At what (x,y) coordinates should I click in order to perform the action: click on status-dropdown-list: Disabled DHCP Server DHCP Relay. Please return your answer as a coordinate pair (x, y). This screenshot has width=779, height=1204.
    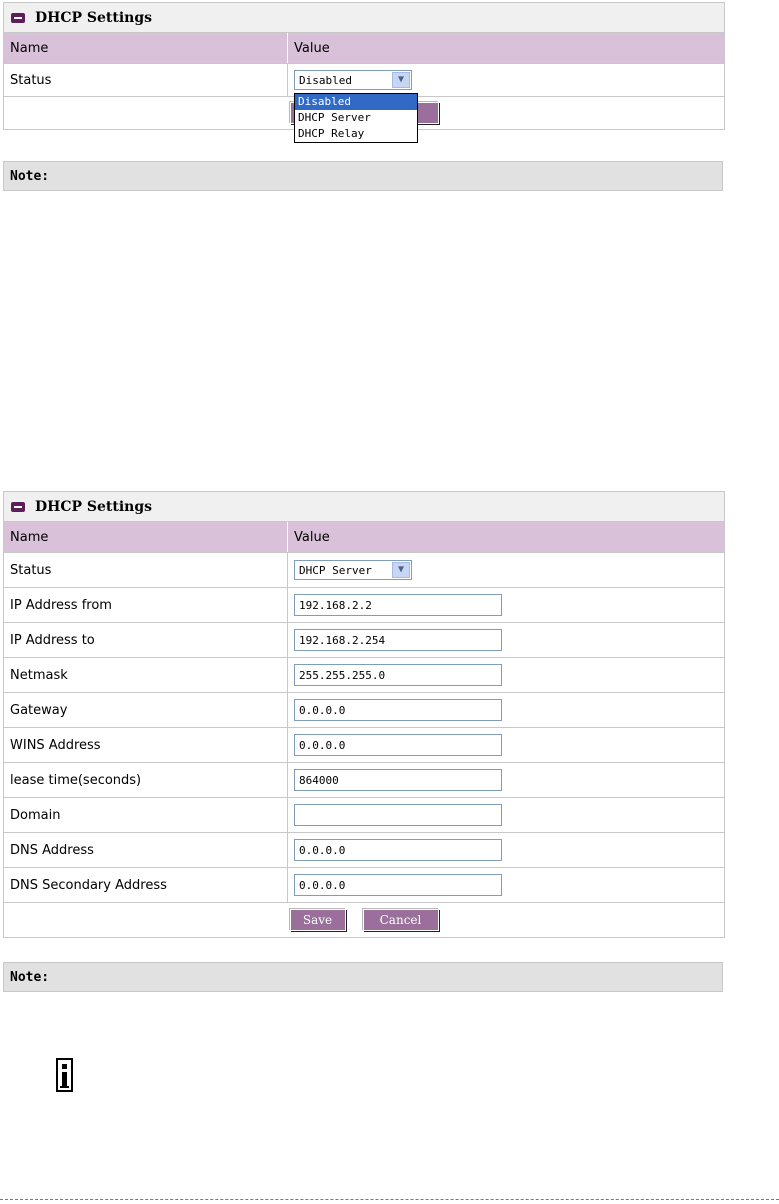
    Looking at the image, I should click on (356, 118).